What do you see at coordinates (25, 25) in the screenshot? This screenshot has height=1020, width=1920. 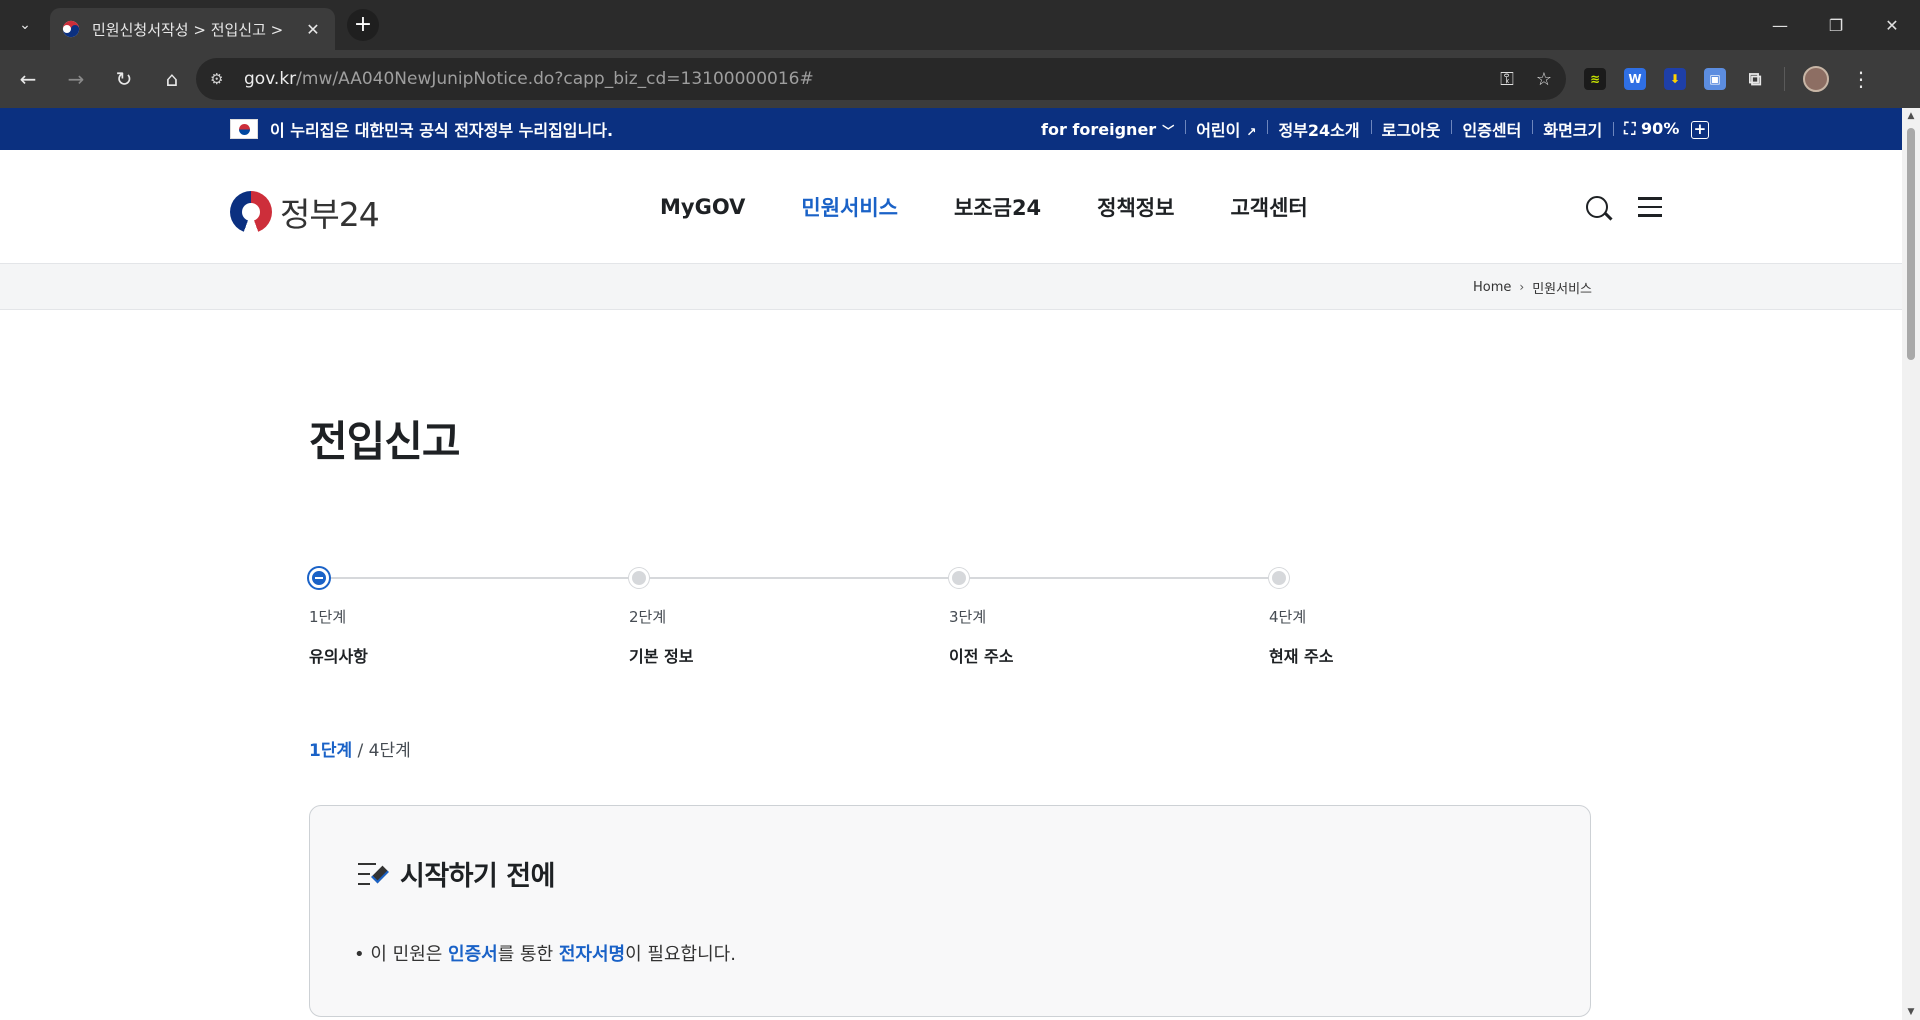 I see `tab-search-chevron-icon: ⌄` at bounding box center [25, 25].